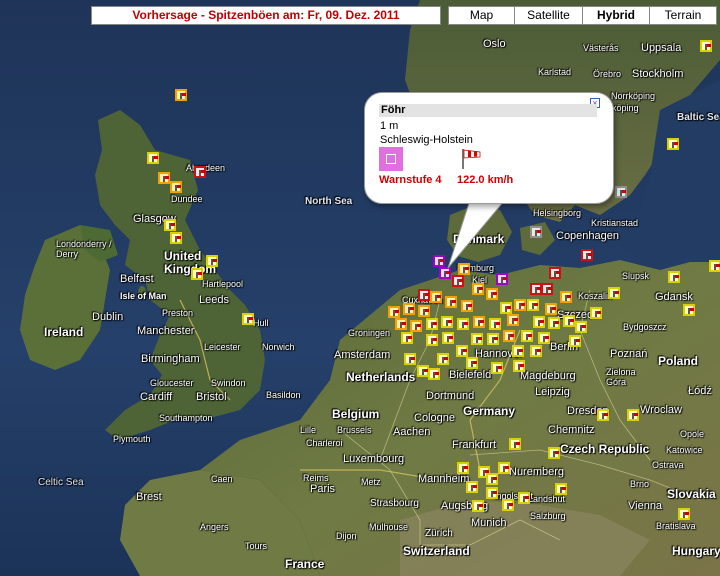 The width and height of the screenshot is (720, 576). What do you see at coordinates (676, 526) in the screenshot?
I see `label-bratislava: Bratislava` at bounding box center [676, 526].